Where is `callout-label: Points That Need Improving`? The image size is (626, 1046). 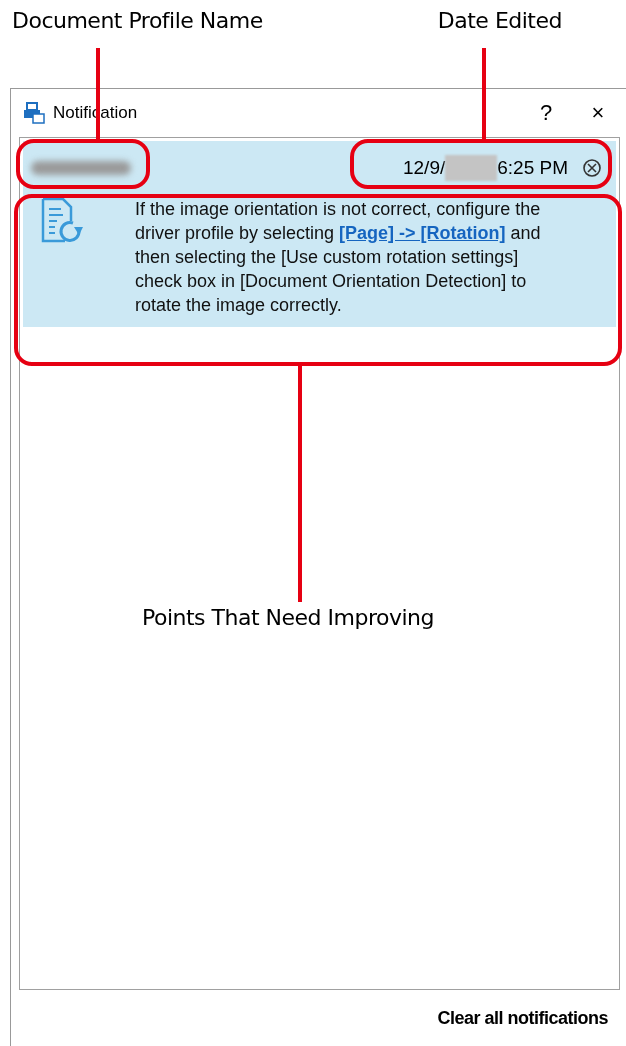 callout-label: Points That Need Improving is located at coordinates (288, 617).